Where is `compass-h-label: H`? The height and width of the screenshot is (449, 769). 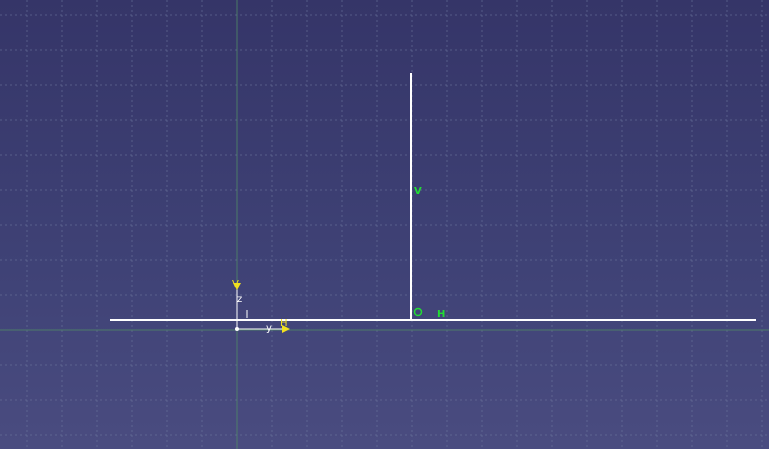 compass-h-label: H is located at coordinates (284, 323).